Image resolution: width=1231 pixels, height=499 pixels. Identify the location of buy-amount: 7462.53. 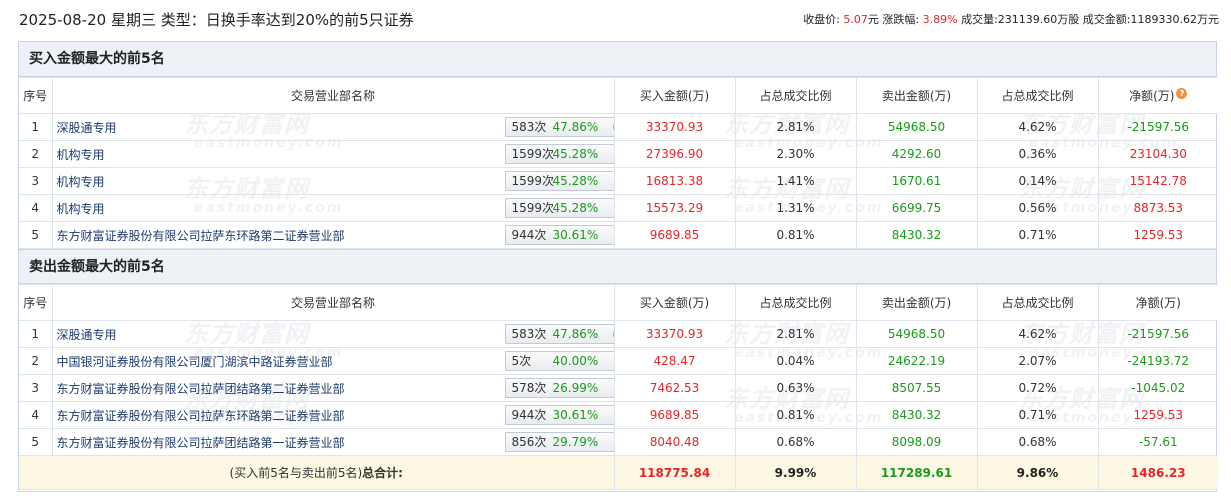
(674, 388).